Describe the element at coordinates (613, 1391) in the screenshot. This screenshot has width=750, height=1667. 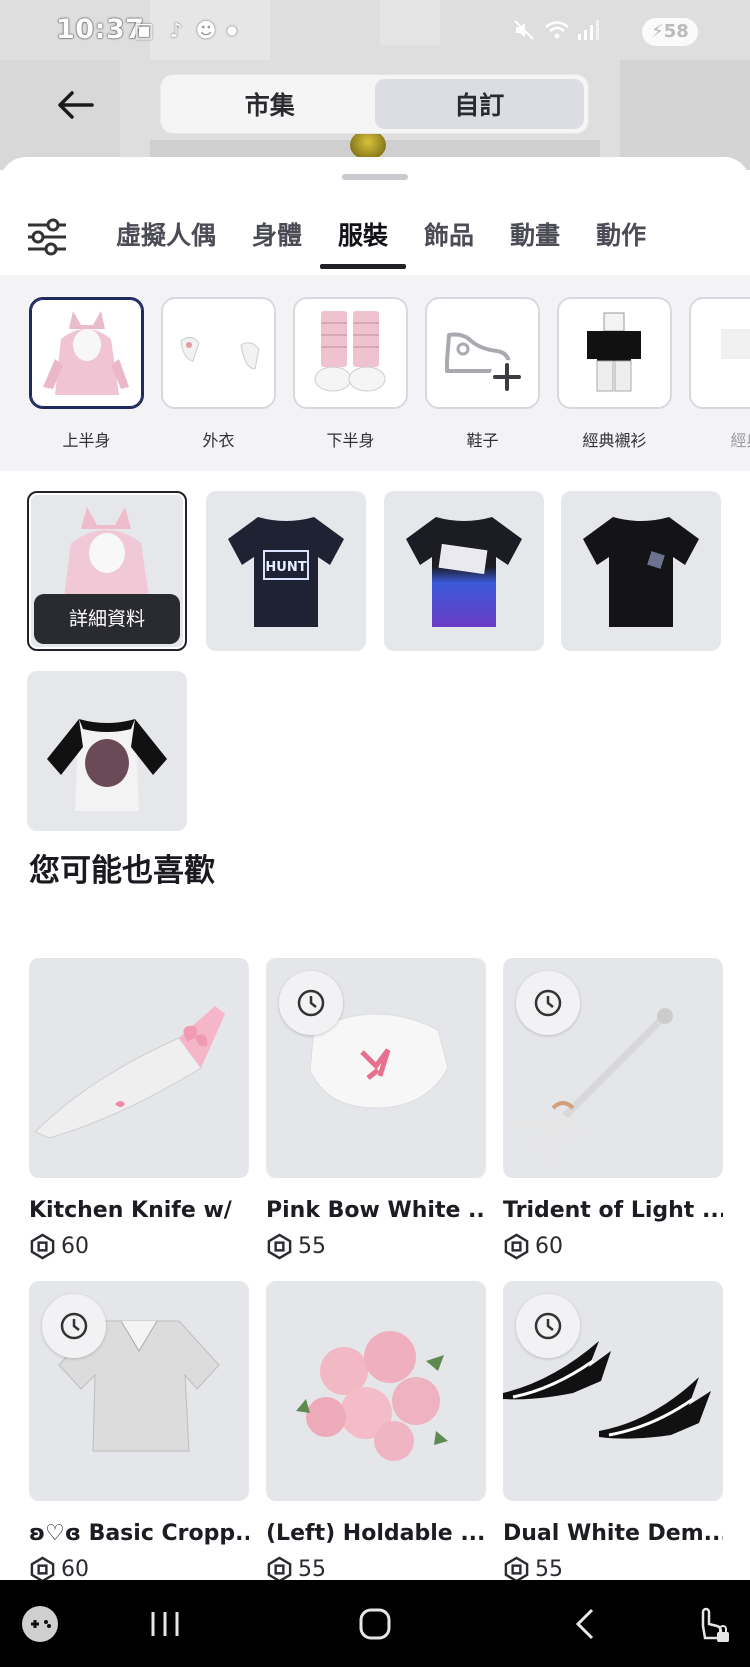
I see `demon-wings-thumb` at that location.